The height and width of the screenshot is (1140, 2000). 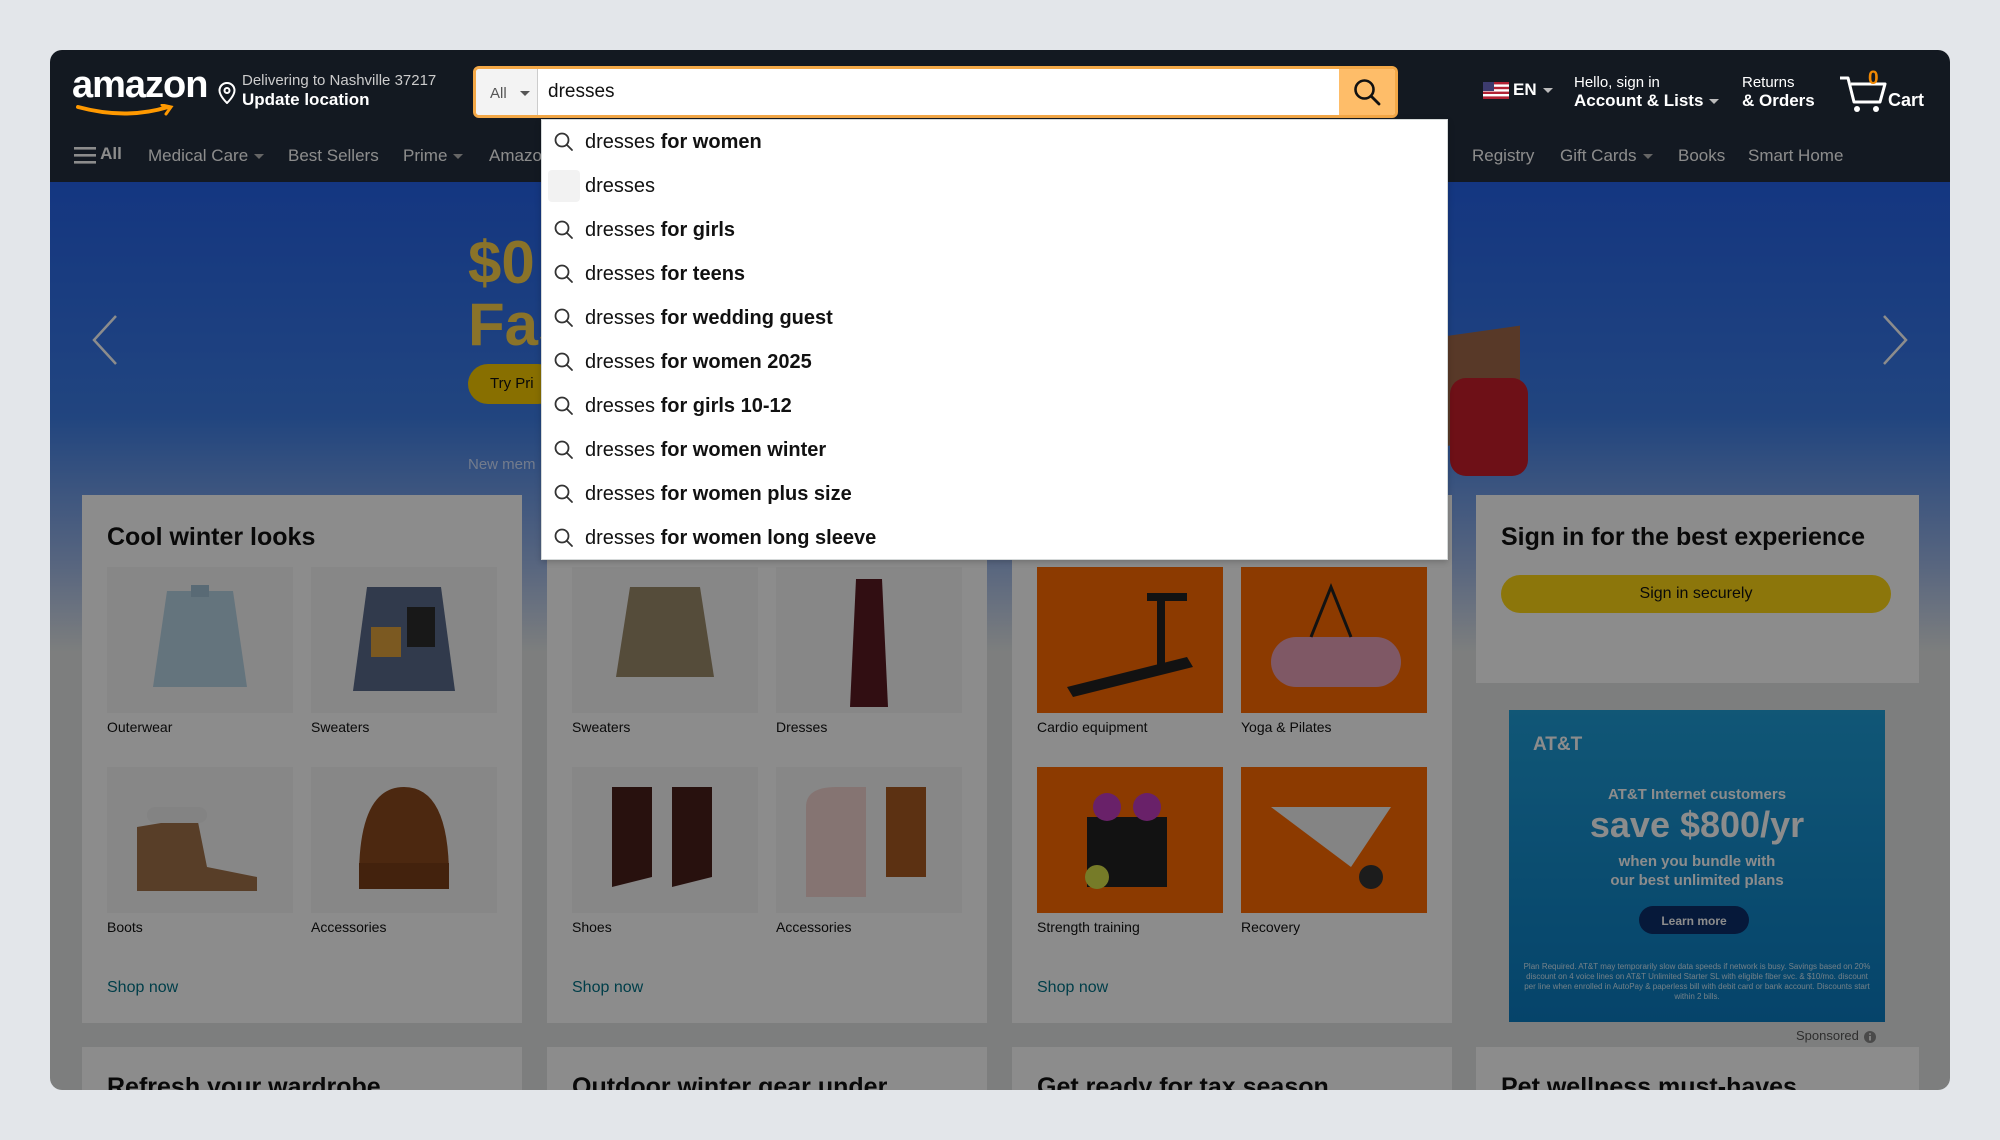 What do you see at coordinates (995, 186) in the screenshot?
I see `suggestion-item: dresses` at bounding box center [995, 186].